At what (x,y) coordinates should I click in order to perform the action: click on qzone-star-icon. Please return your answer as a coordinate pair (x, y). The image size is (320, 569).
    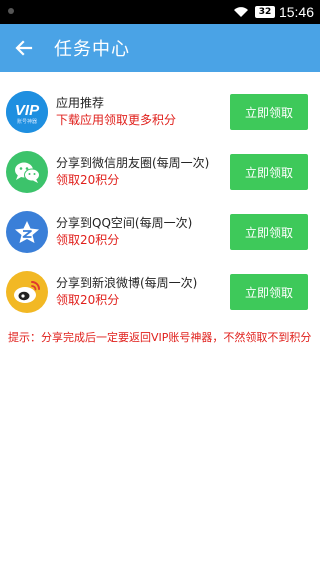
    Looking at the image, I should click on (27, 232).